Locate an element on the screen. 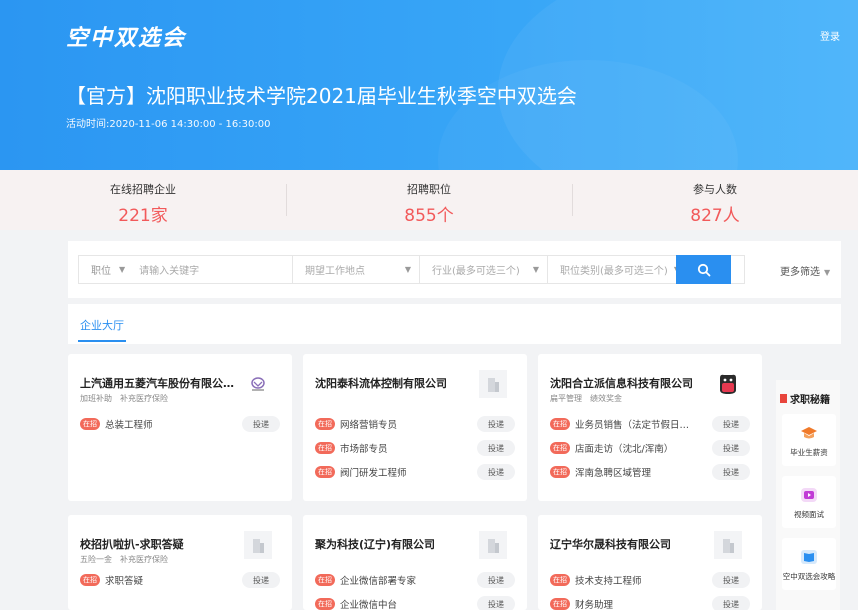 Image resolution: width=858 pixels, height=610 pixels. job-item: 在招 求职答疑 投递 is located at coordinates (180, 580).